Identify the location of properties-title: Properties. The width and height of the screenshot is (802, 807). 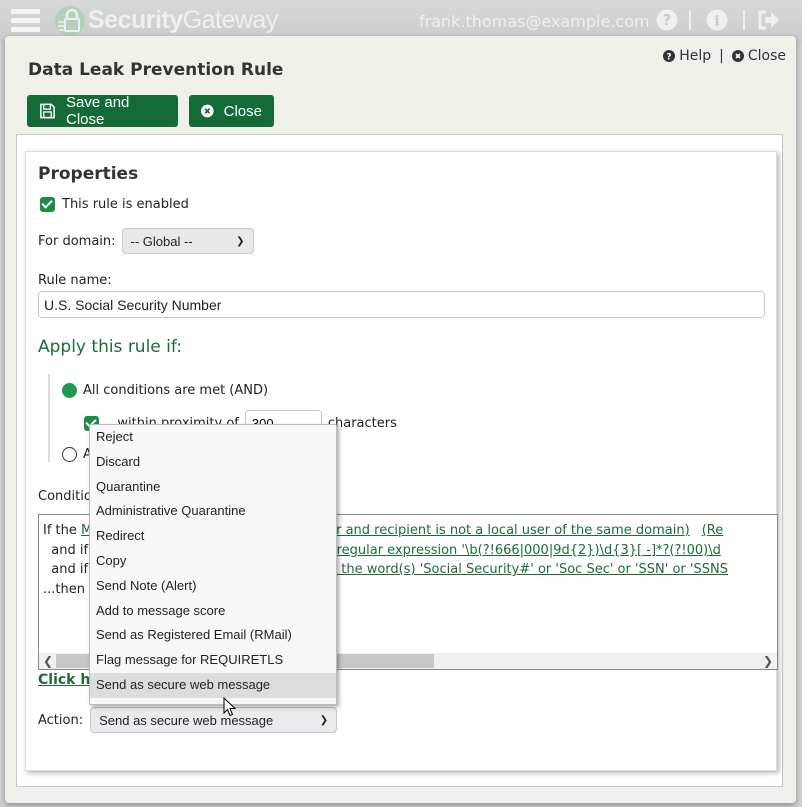
(88, 174).